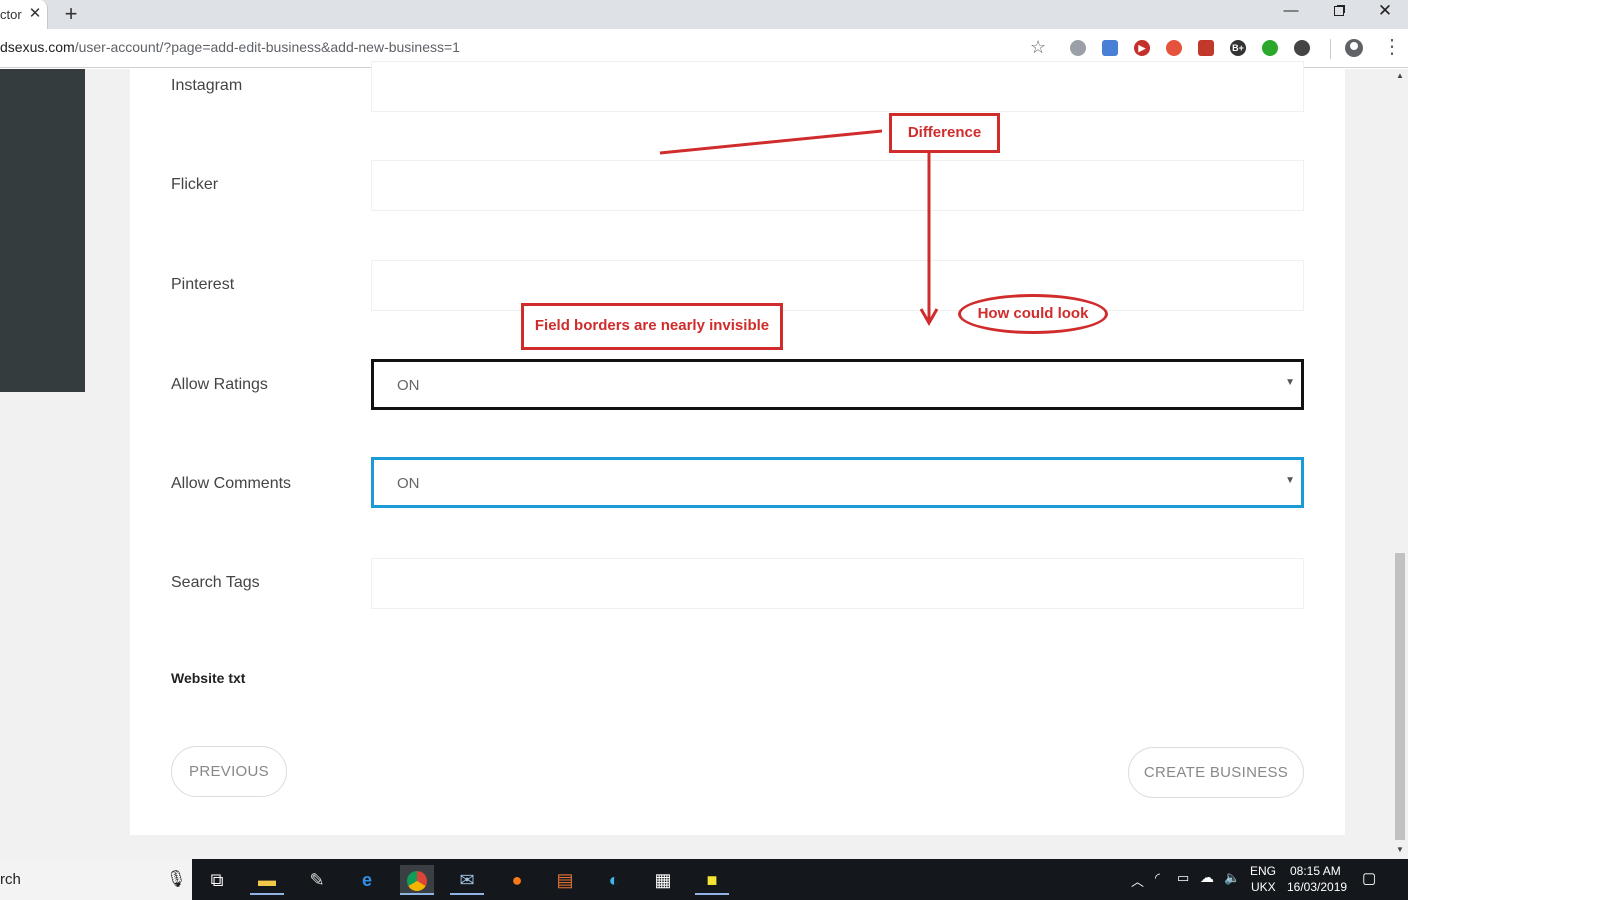 The image size is (1600, 900). I want to click on flicker-label: Flicker, so click(195, 184).